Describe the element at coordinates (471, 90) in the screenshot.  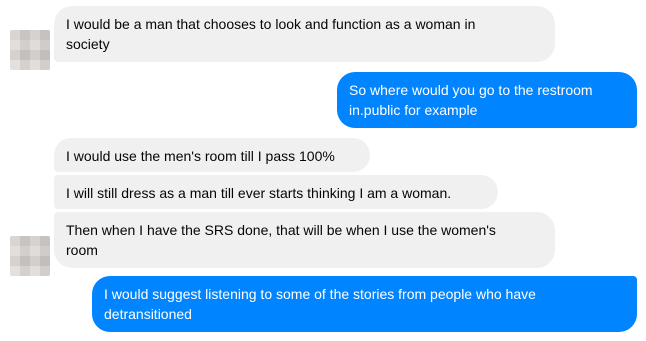
I see `message-text-line: So where would you go to the restroom` at that location.